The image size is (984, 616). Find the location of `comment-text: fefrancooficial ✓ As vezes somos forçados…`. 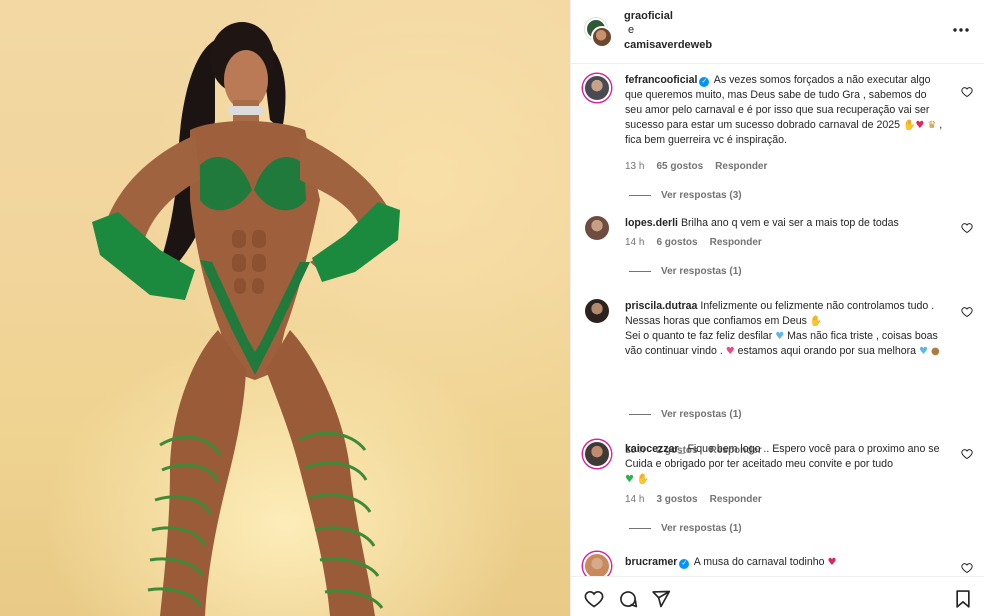

comment-text: fefrancooficial ✓ As vezes somos forçados… is located at coordinates (785, 110).